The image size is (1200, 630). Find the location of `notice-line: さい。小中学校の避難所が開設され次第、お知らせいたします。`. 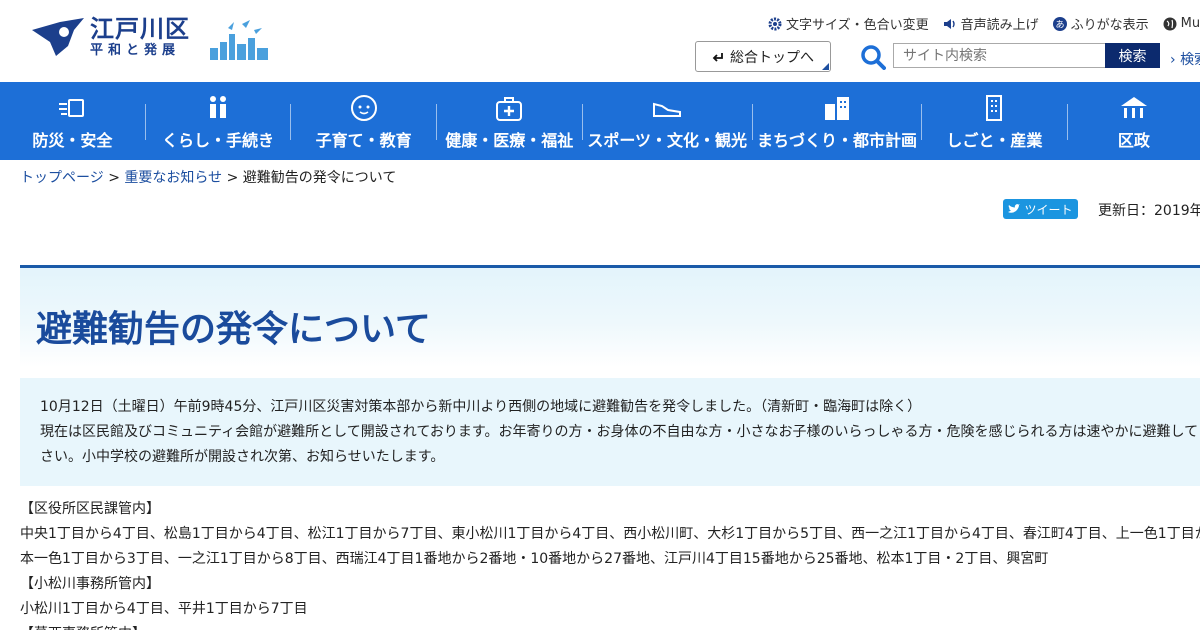

notice-line: さい。小中学校の避難所が開設され次第、お知らせいたします。 is located at coordinates (242, 457).